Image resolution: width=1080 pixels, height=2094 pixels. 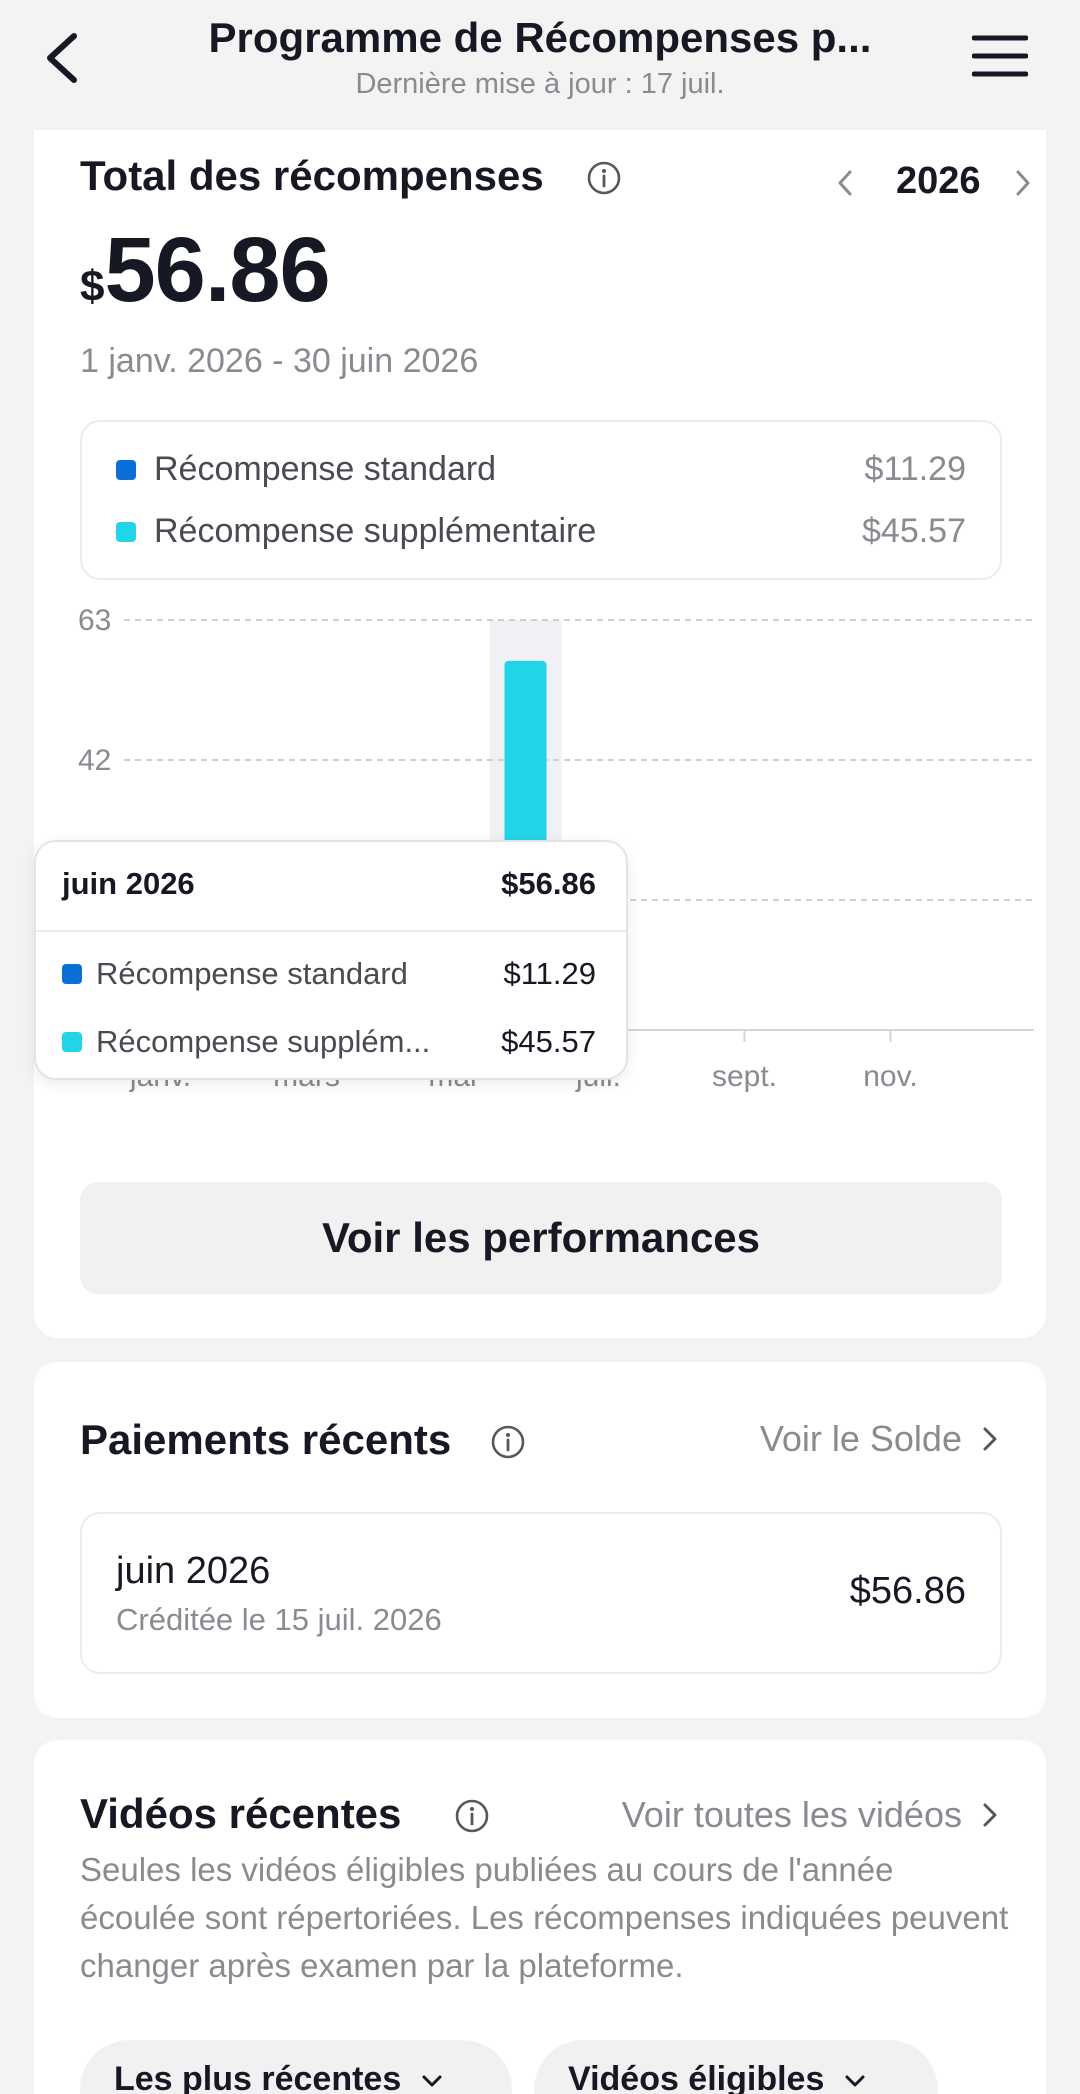 What do you see at coordinates (128, 883) in the screenshot?
I see `tooltip-month: juin 2026` at bounding box center [128, 883].